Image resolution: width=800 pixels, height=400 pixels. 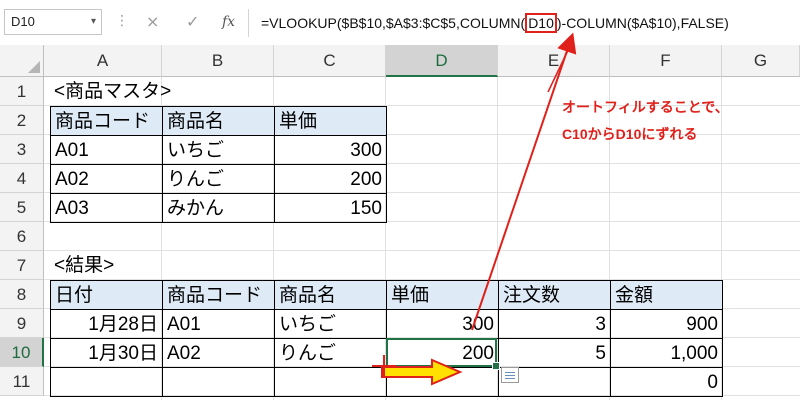 What do you see at coordinates (218, 150) in the screenshot?
I see `master-cell: いちご` at bounding box center [218, 150].